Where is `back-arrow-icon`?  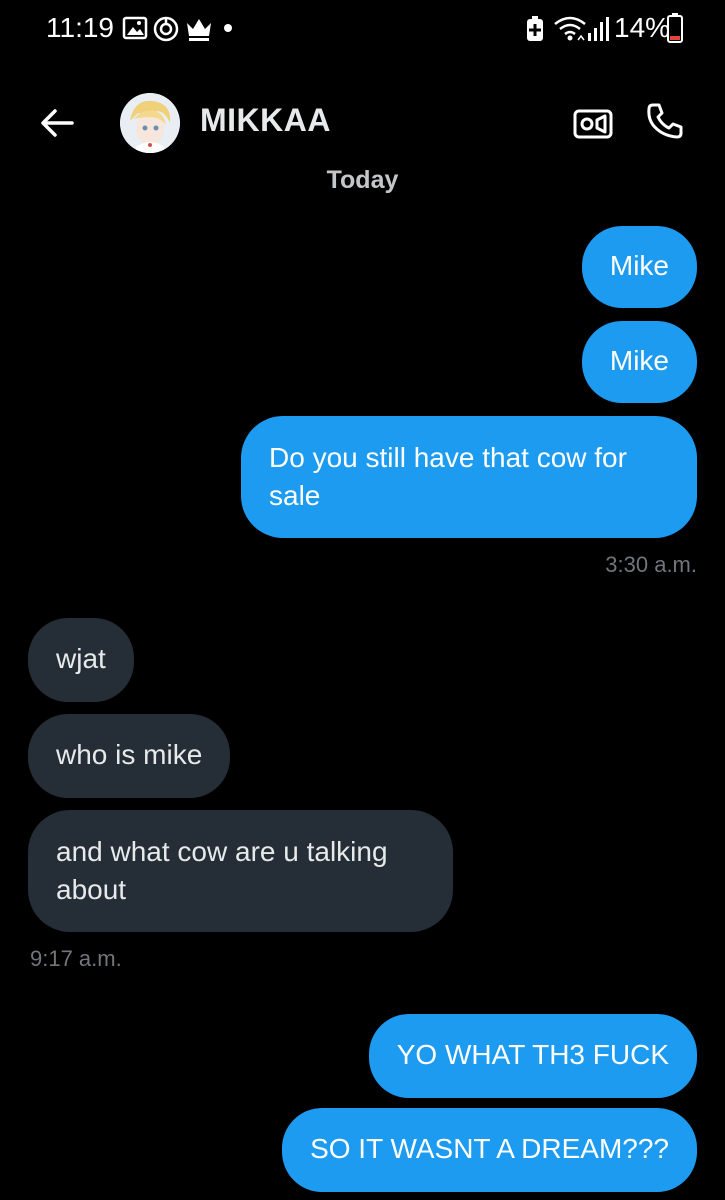
back-arrow-icon is located at coordinates (57, 123).